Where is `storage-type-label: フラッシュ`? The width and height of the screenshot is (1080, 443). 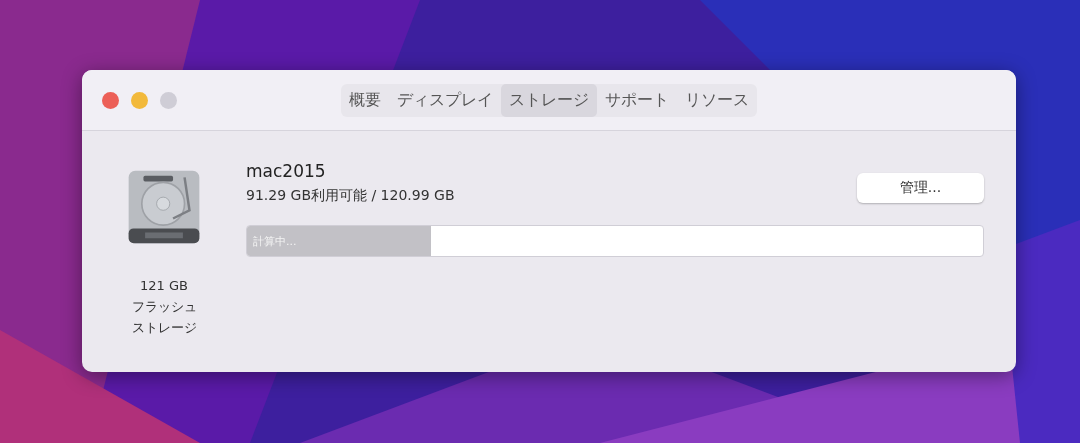
storage-type-label: フラッシュ is located at coordinates (164, 307).